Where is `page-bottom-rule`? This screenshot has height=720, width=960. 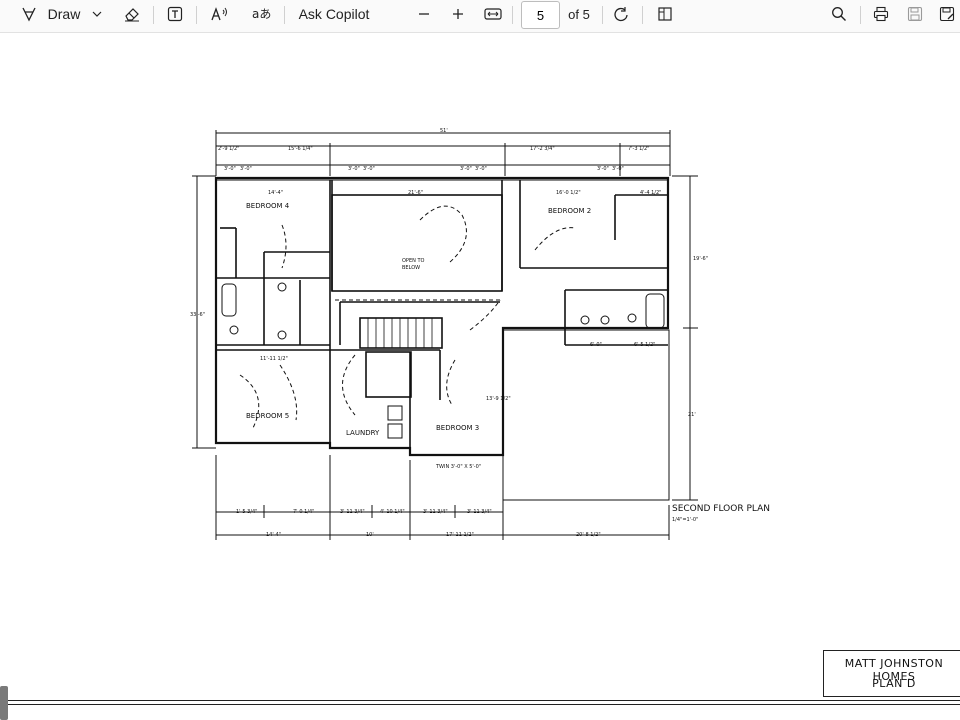 page-bottom-rule is located at coordinates (480, 700).